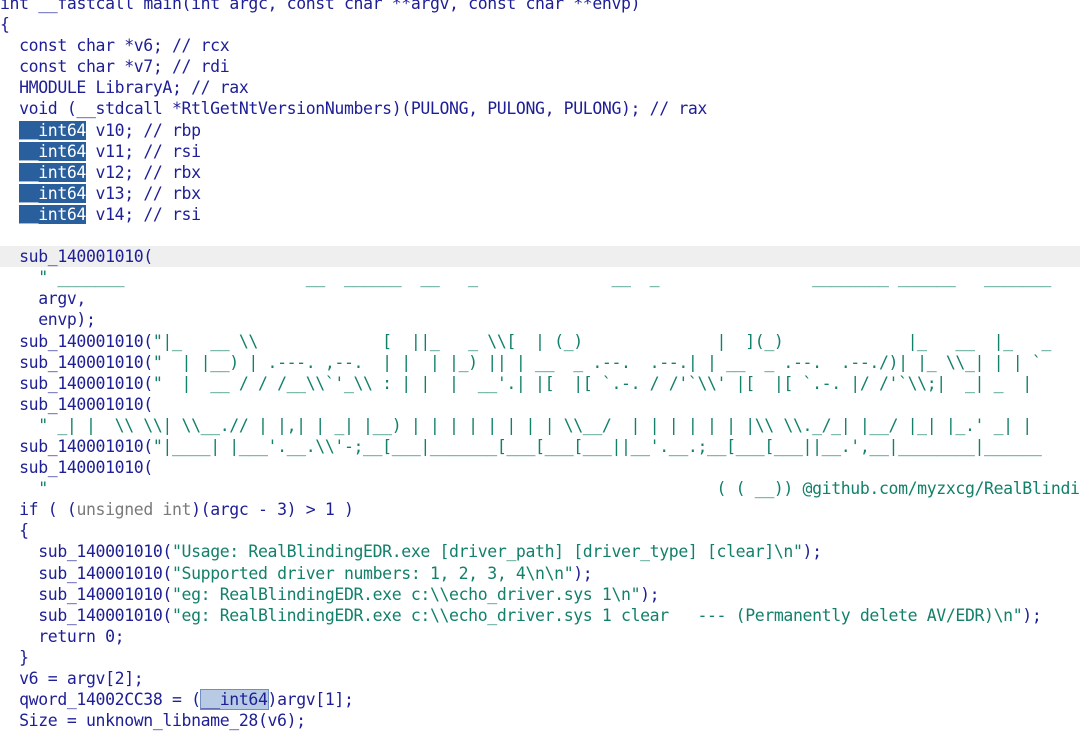  I want to click on code-line: HMODULE LibraryA; // rax, so click(540, 87).